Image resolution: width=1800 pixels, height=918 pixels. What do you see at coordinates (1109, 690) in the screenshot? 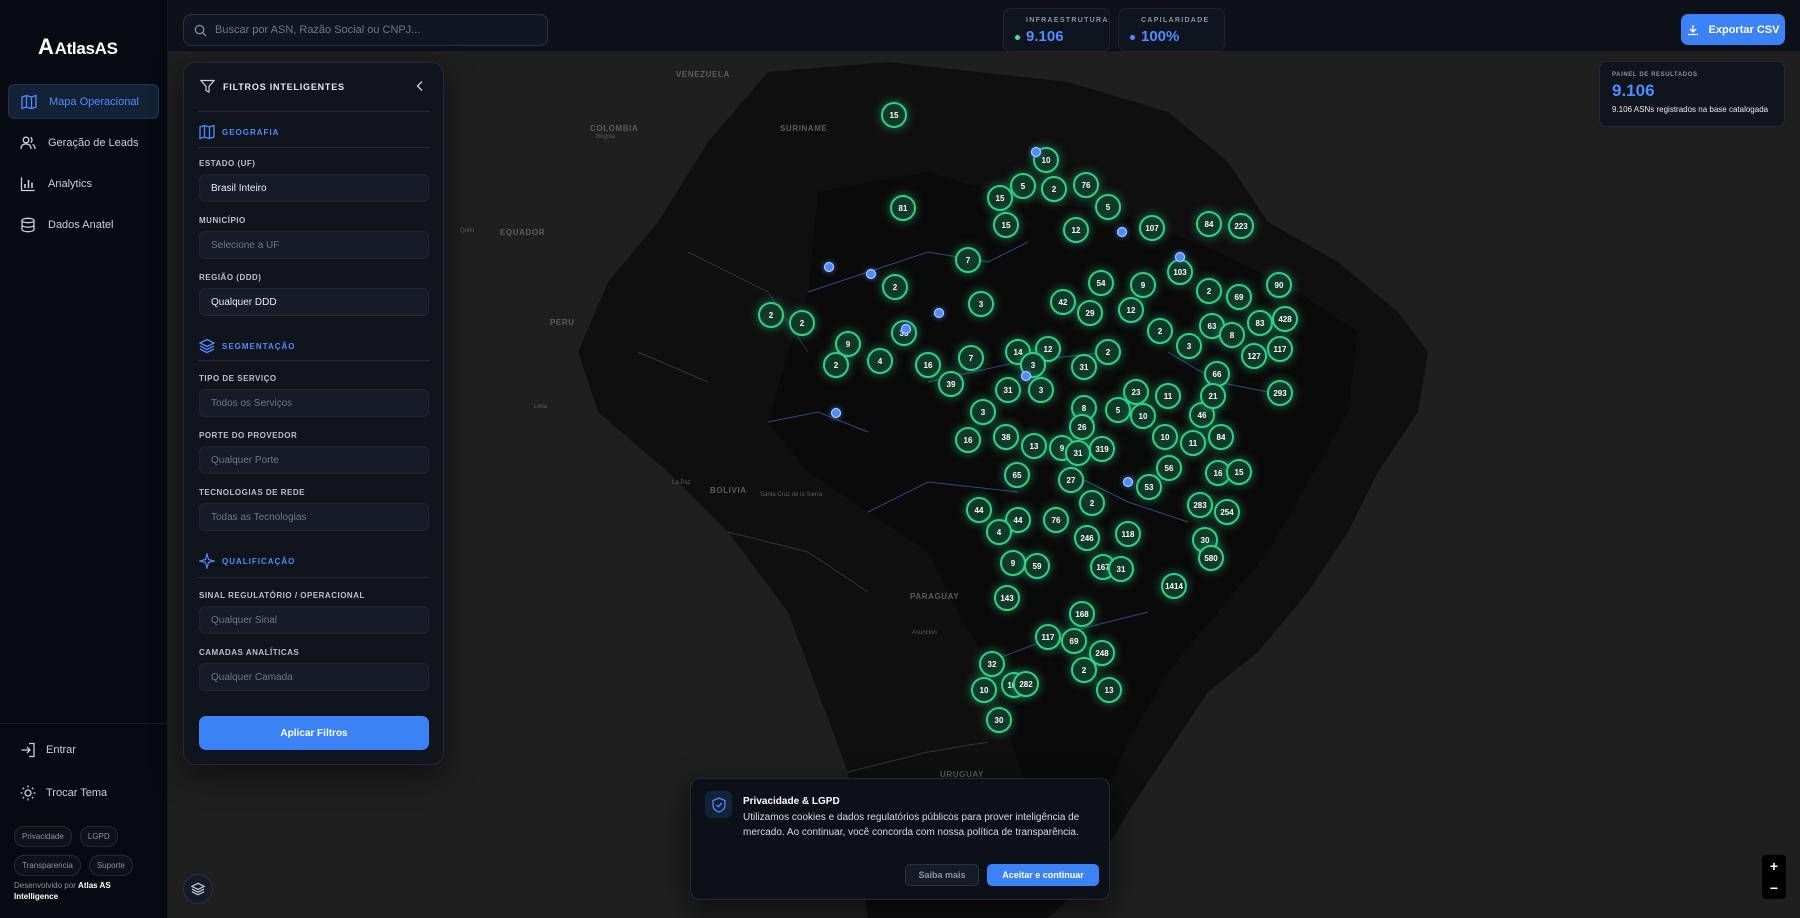
I see `map-cluster: 13` at bounding box center [1109, 690].